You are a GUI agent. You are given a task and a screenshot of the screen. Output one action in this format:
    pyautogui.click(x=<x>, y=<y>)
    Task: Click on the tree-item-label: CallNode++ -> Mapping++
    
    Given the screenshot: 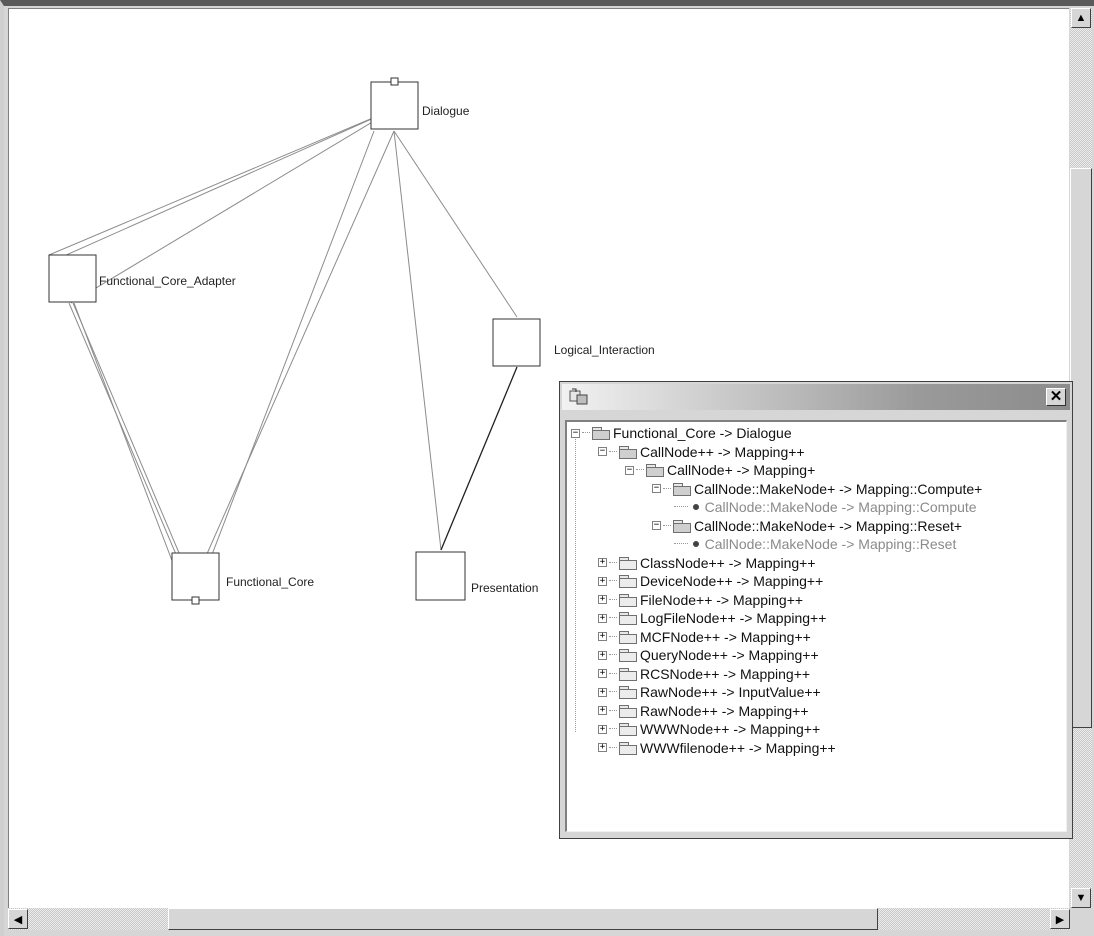 What is the action you would take?
    pyautogui.click(x=722, y=451)
    